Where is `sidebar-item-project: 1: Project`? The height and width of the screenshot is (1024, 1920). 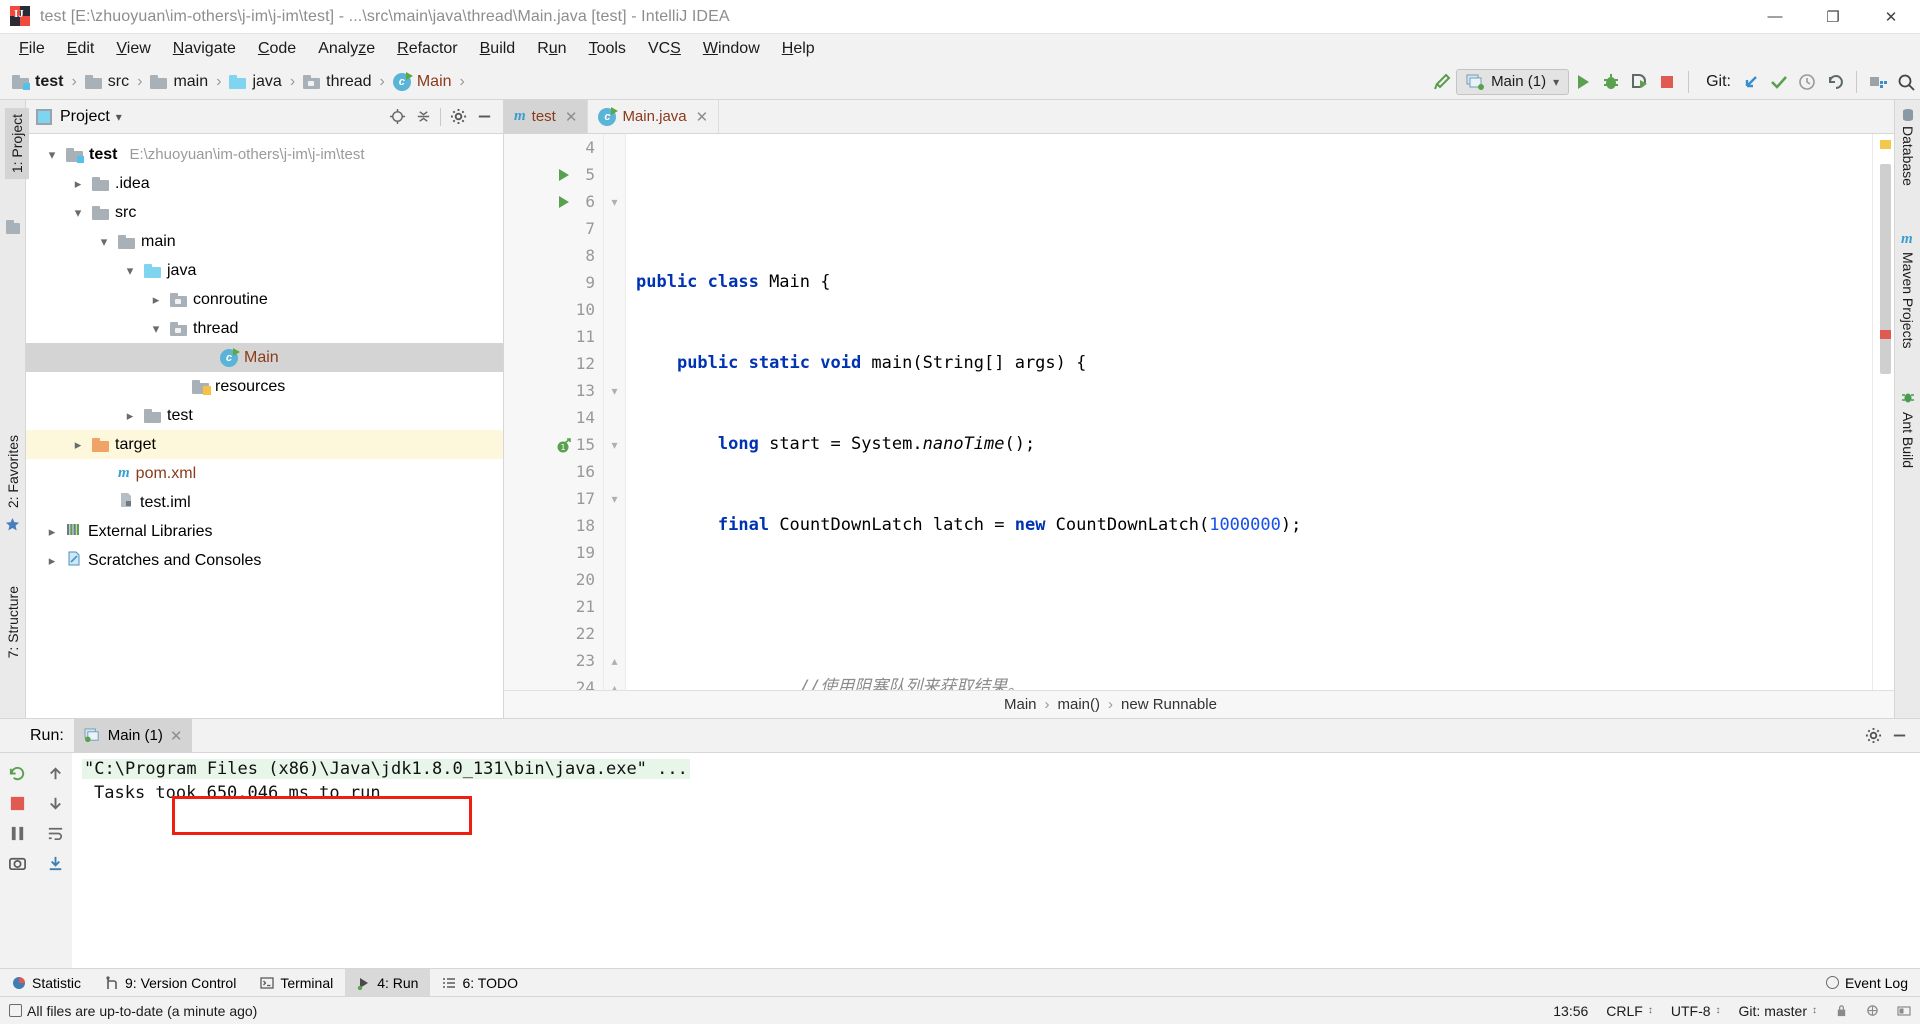
sidebar-item-project: 1: Project is located at coordinates (17, 144).